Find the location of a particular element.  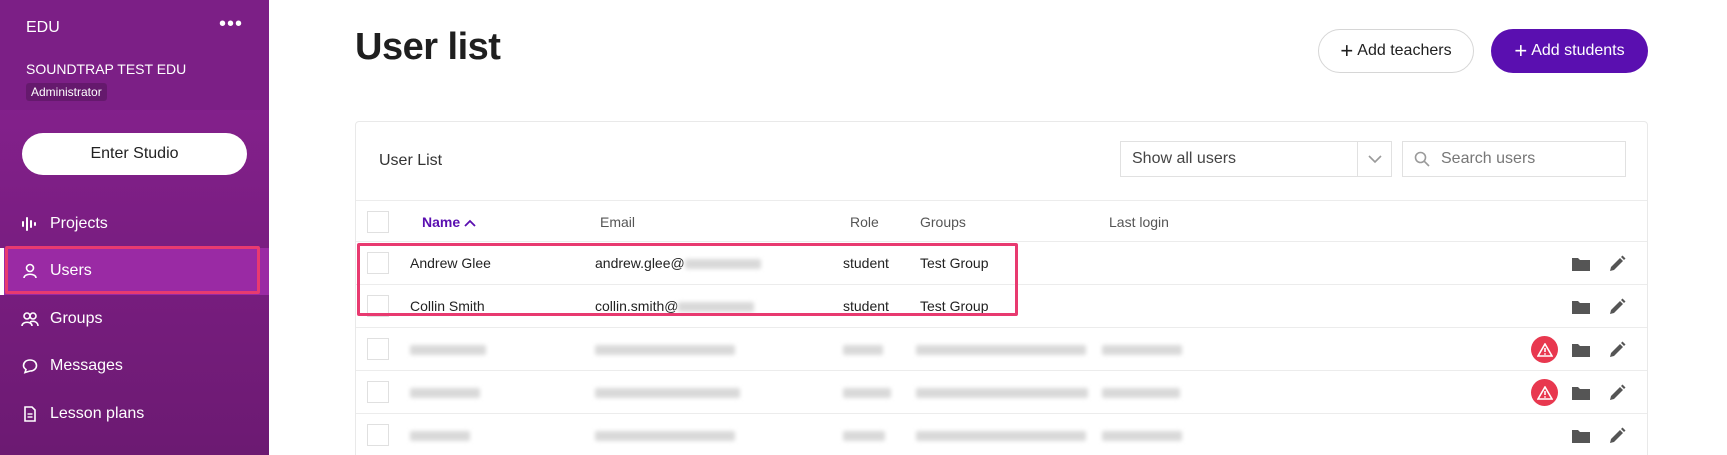

user-name: Collin Smith is located at coordinates (447, 306).